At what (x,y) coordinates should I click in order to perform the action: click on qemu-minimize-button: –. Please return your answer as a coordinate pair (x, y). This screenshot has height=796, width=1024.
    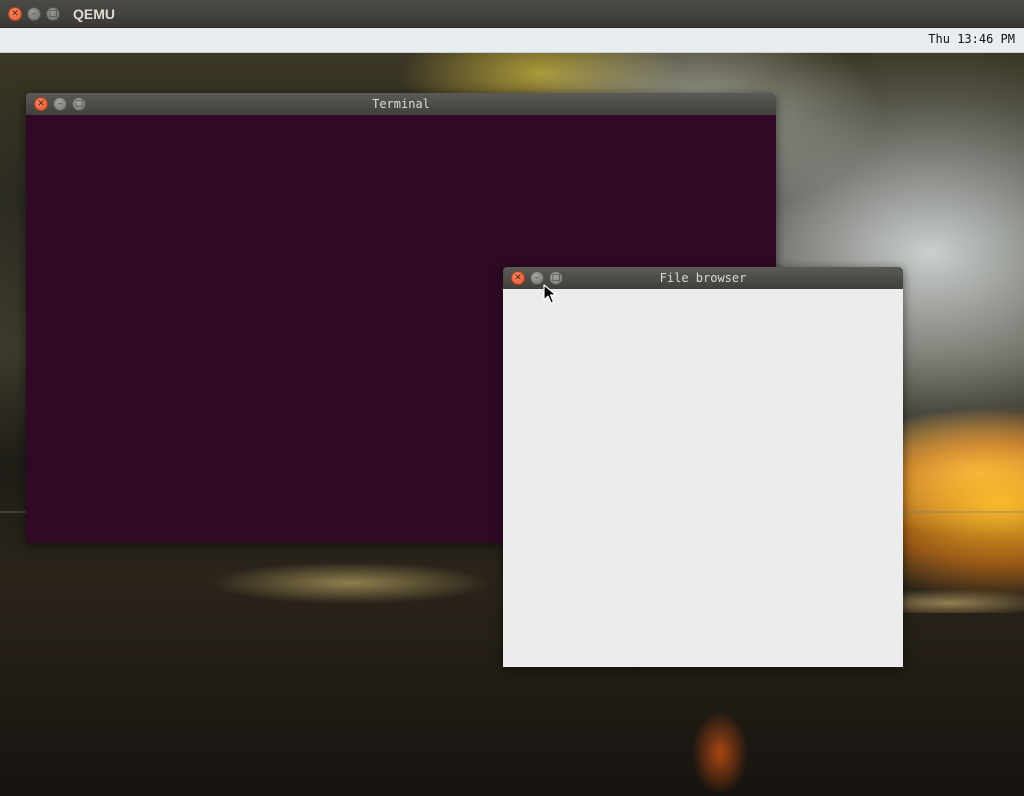
    Looking at the image, I should click on (34, 14).